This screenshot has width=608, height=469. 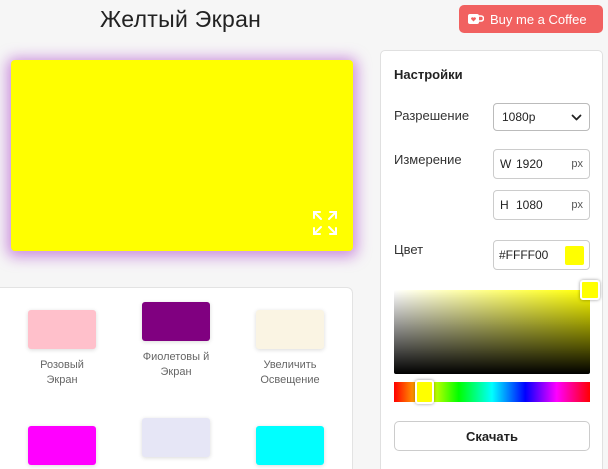 What do you see at coordinates (475, 19) in the screenshot?
I see `coffee-cup-icon` at bounding box center [475, 19].